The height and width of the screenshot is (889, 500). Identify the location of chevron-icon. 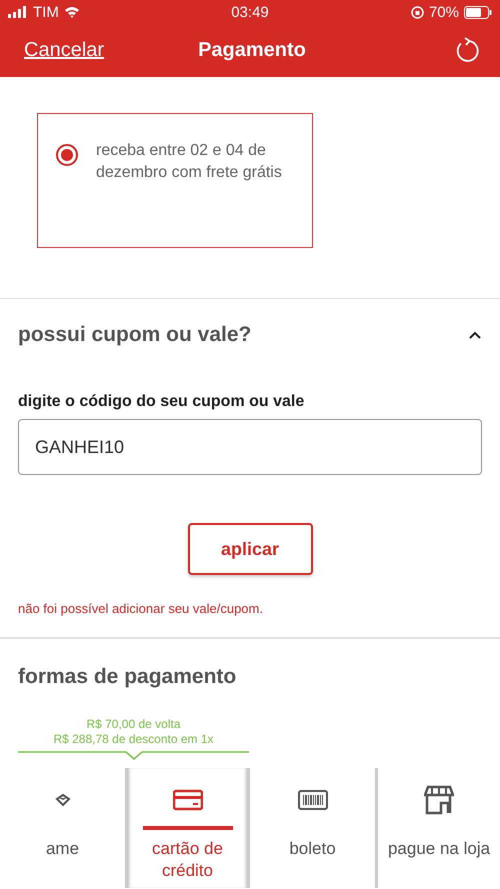
(475, 335).